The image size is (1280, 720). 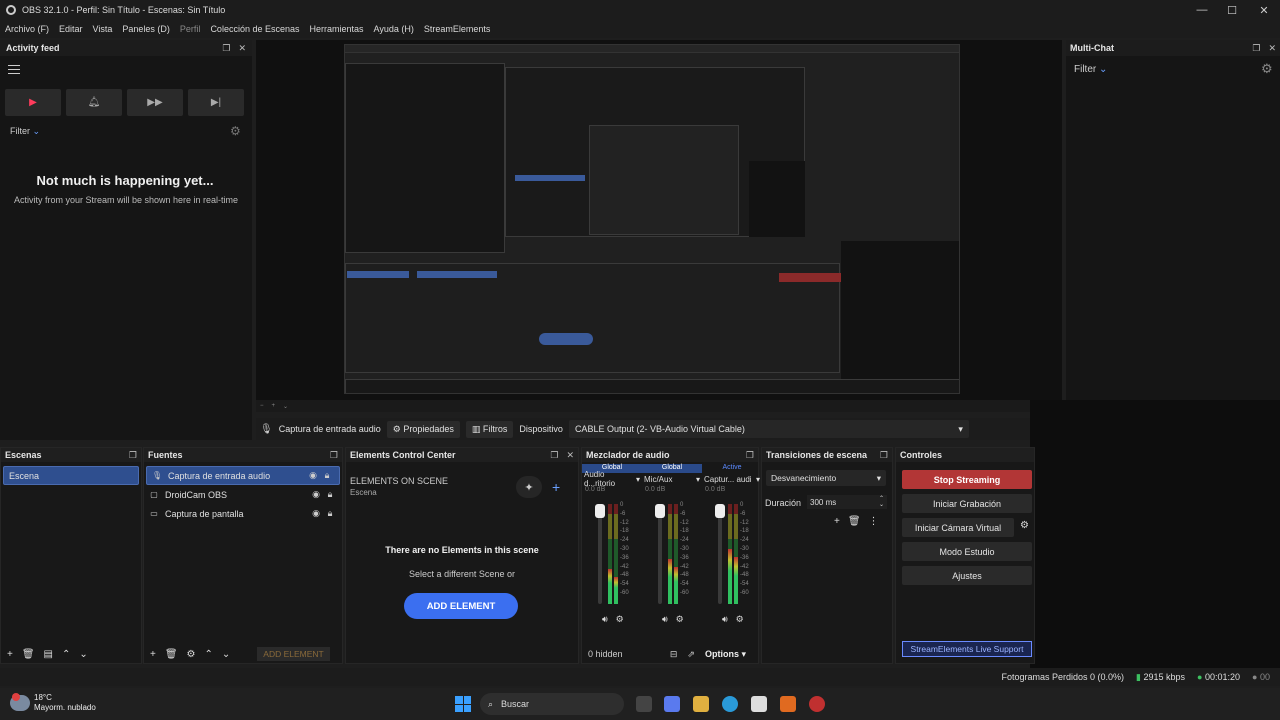 I want to click on copilot-icon, so click(x=672, y=704).